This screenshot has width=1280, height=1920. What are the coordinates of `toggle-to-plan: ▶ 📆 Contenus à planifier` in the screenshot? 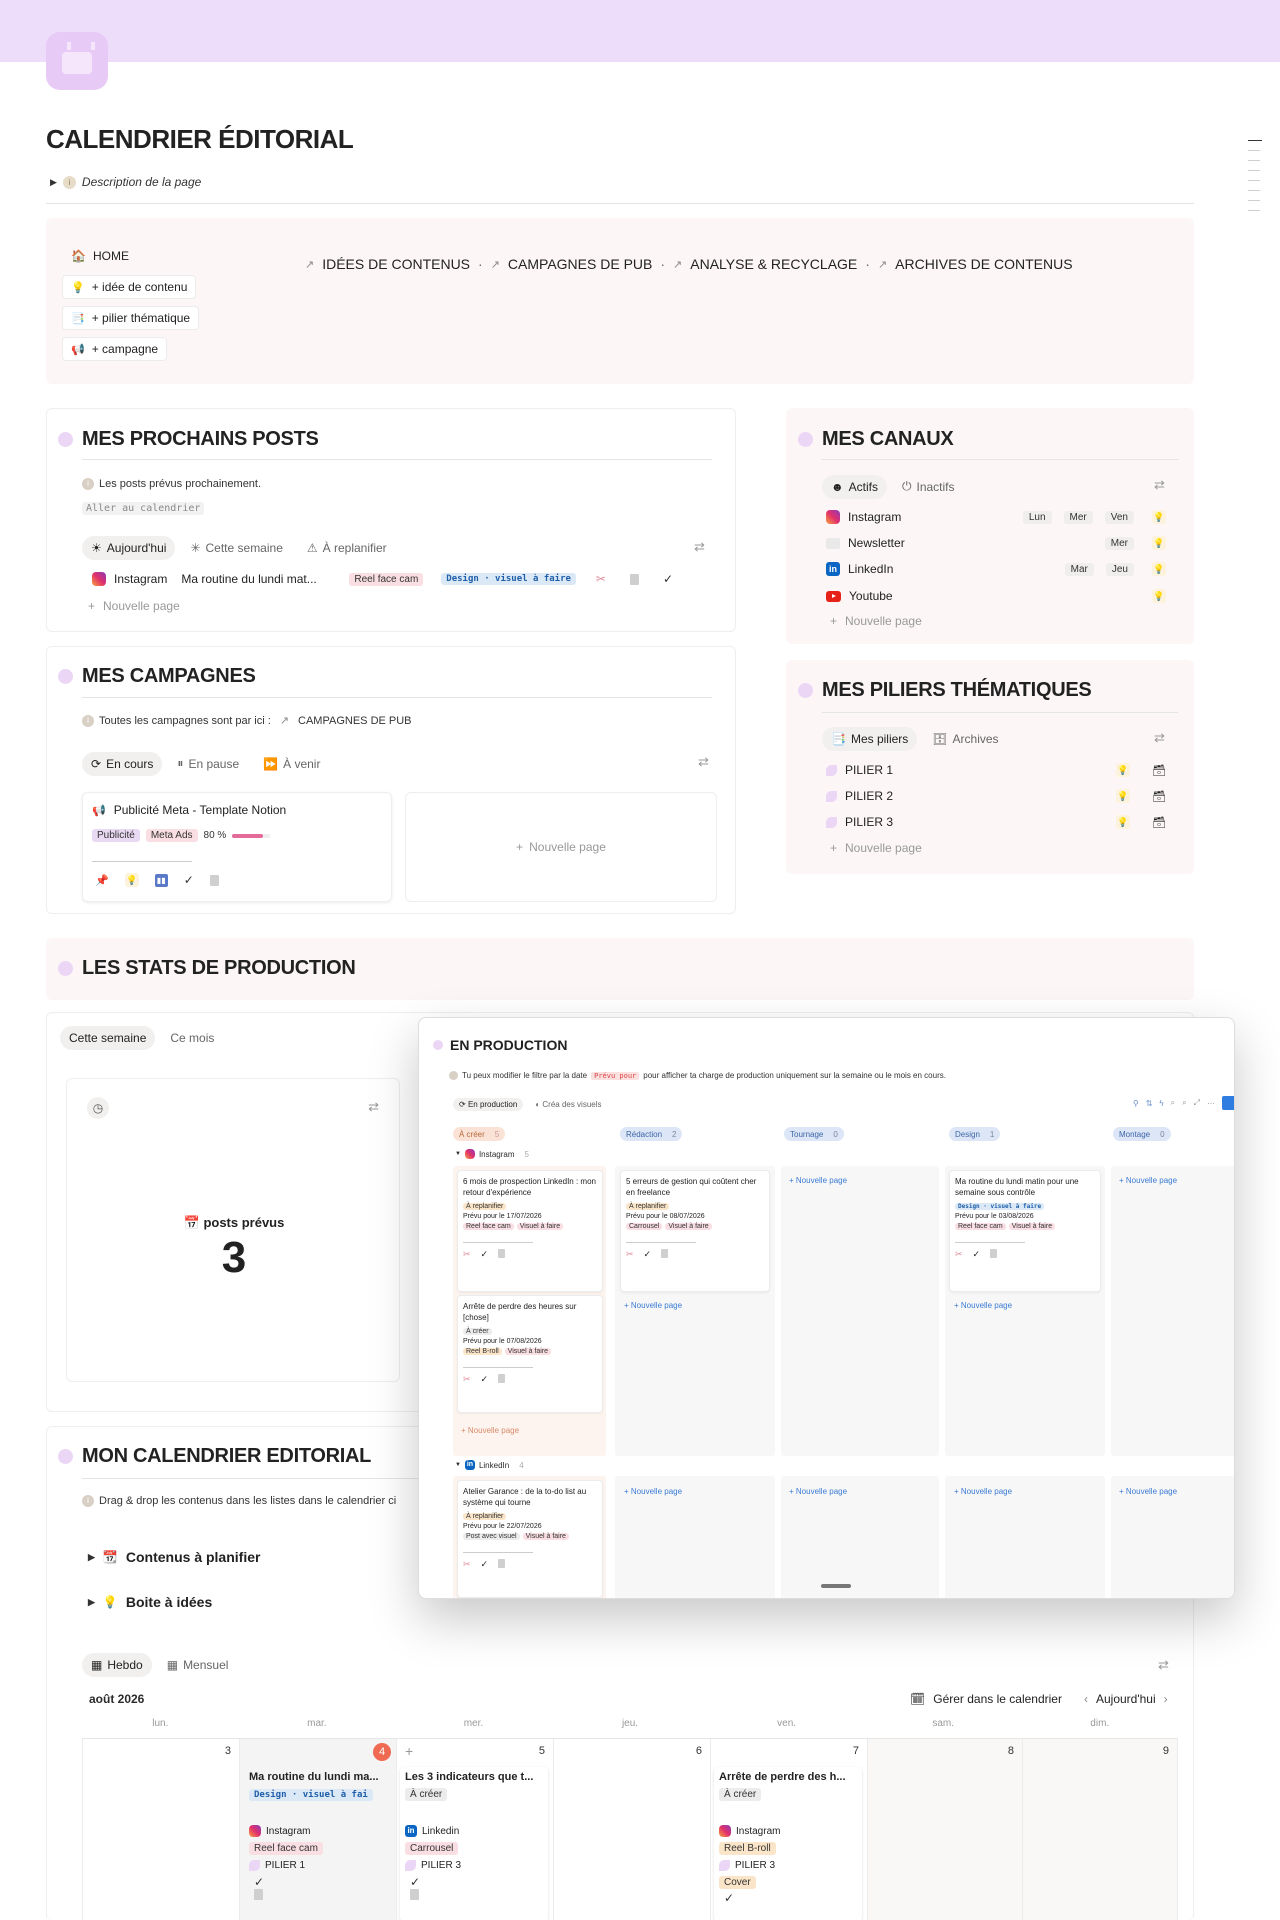 It's located at (174, 1557).